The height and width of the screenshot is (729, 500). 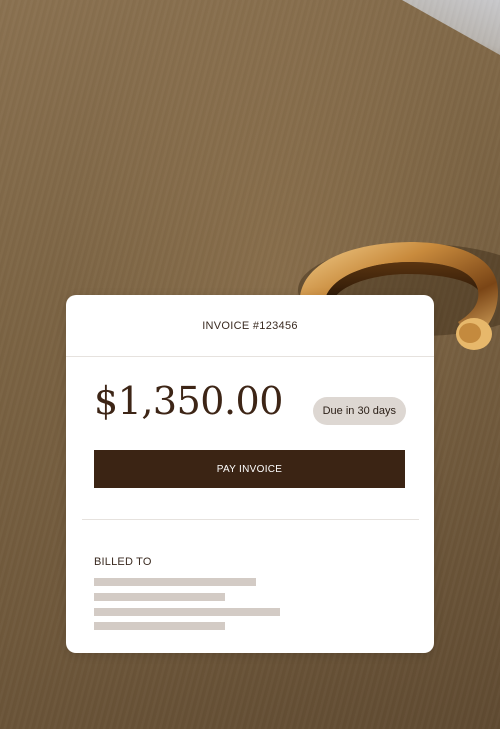 What do you see at coordinates (249, 469) in the screenshot?
I see `pay-invoice-button: PAY INVOICE` at bounding box center [249, 469].